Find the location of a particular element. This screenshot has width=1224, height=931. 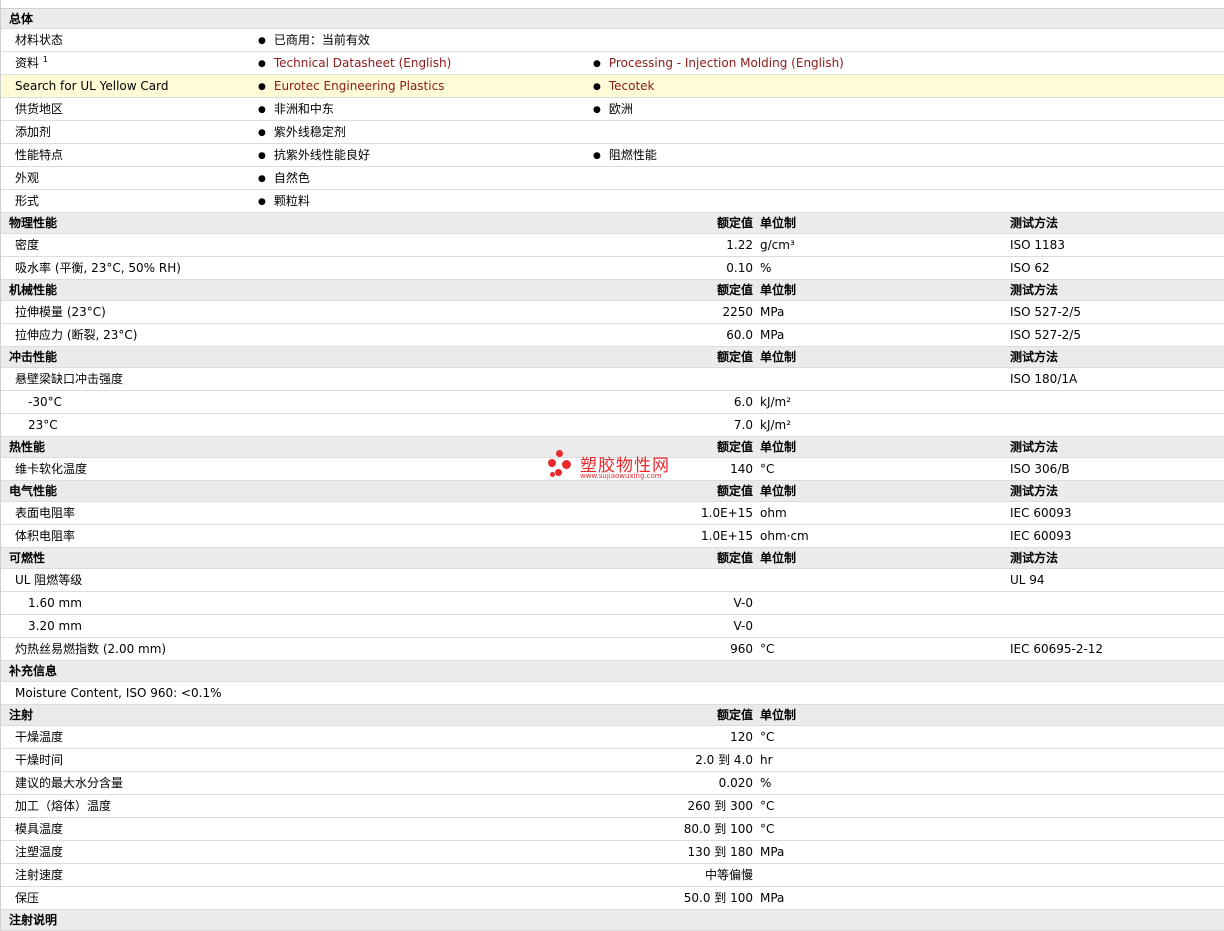

row-label: 建议的最大水分含量 is located at coordinates (69, 783).